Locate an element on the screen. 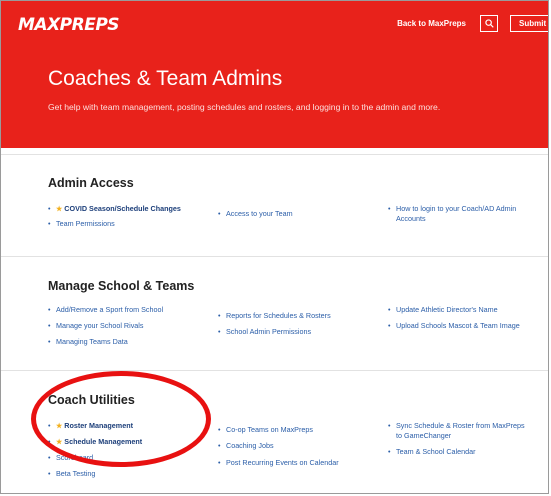 Image resolution: width=551 pixels, height=496 pixels. maxpreps-logo: MAXPREPS is located at coordinates (69, 25).